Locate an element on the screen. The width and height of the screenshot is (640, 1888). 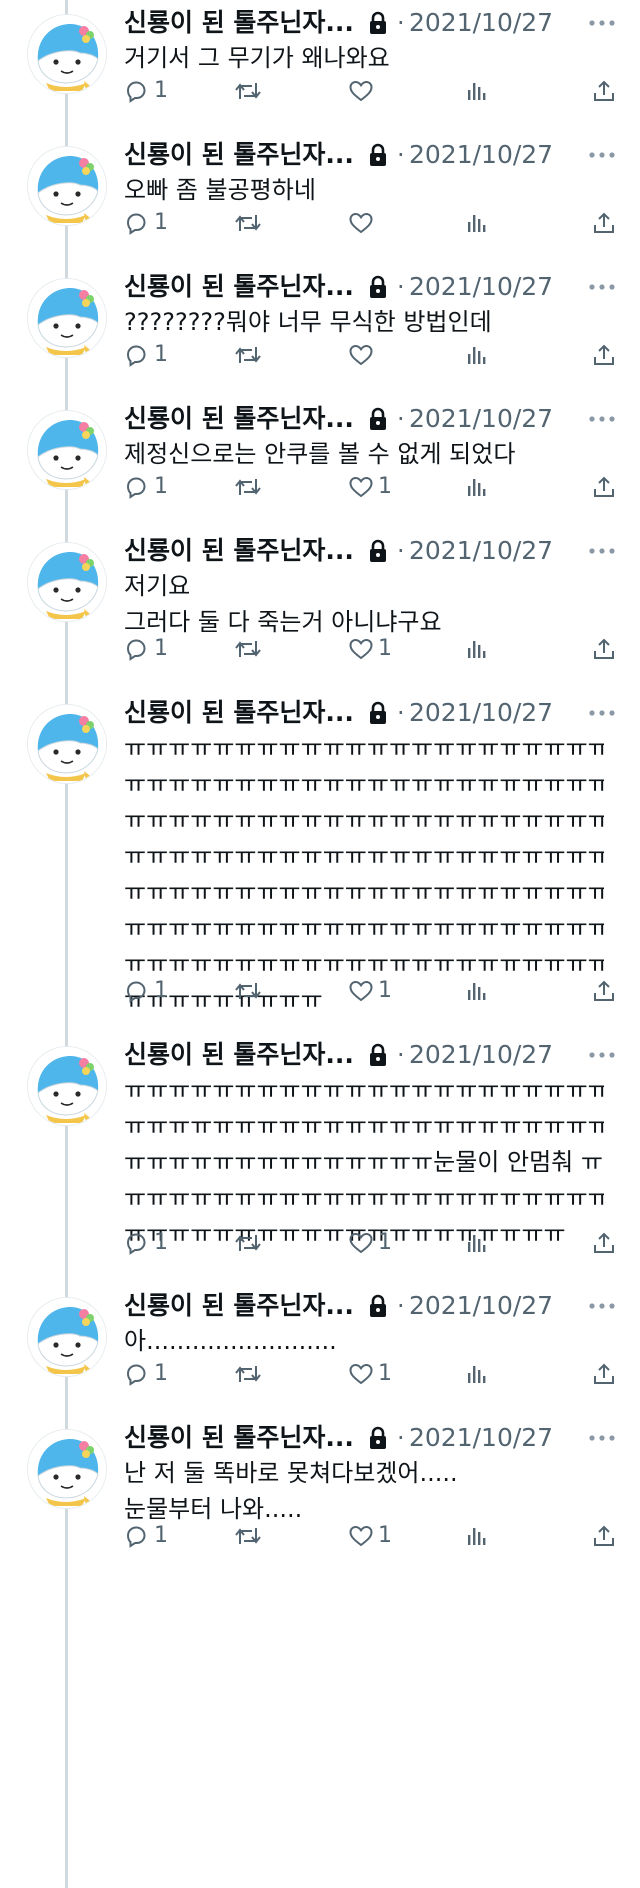
tweet-text: 제정신으로는 안쿠를 볼 수 없게 되었다 is located at coordinates (320, 454).